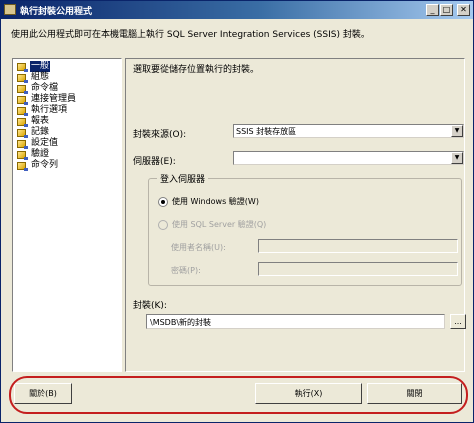 The height and width of the screenshot is (423, 474). Describe the element at coordinates (237, 10) in the screenshot. I see `title-bar: 執行封裝公用程式 _ □ ✕` at that location.